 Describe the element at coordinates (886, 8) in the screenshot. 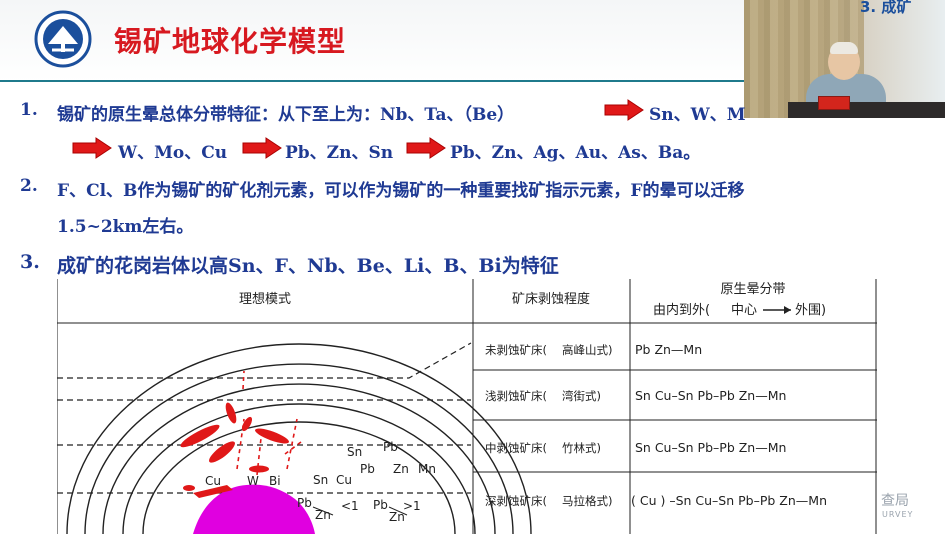

I see `video-screen-text: 3. 成矿` at that location.